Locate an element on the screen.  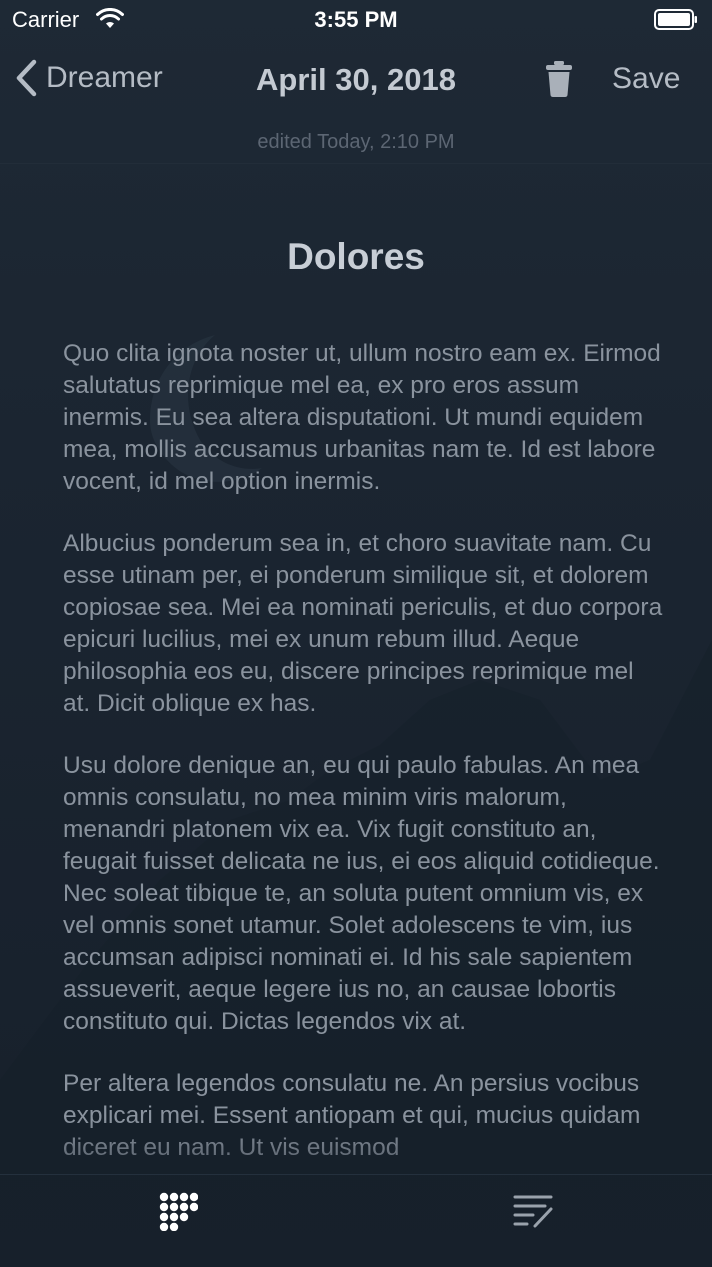
battery-icon is located at coordinates (675, 19).